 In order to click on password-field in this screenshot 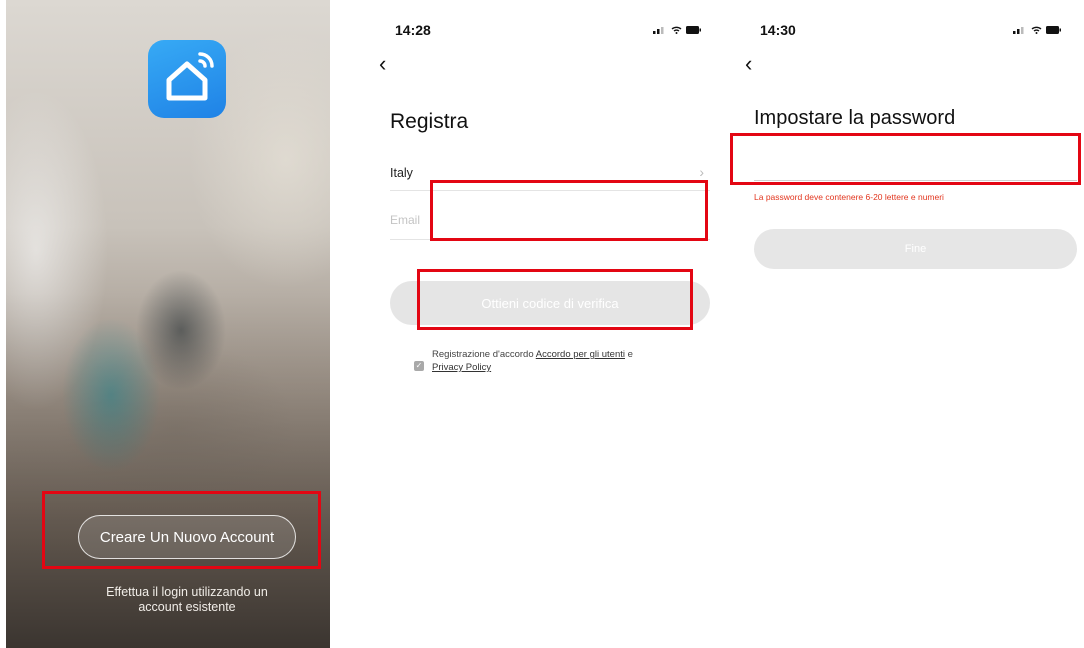, I will do `click(915, 165)`.